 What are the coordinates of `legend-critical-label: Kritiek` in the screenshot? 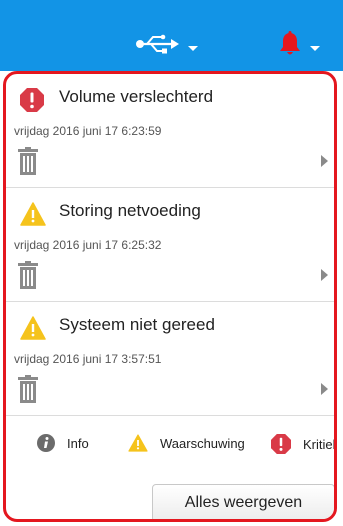 It's located at (320, 444).